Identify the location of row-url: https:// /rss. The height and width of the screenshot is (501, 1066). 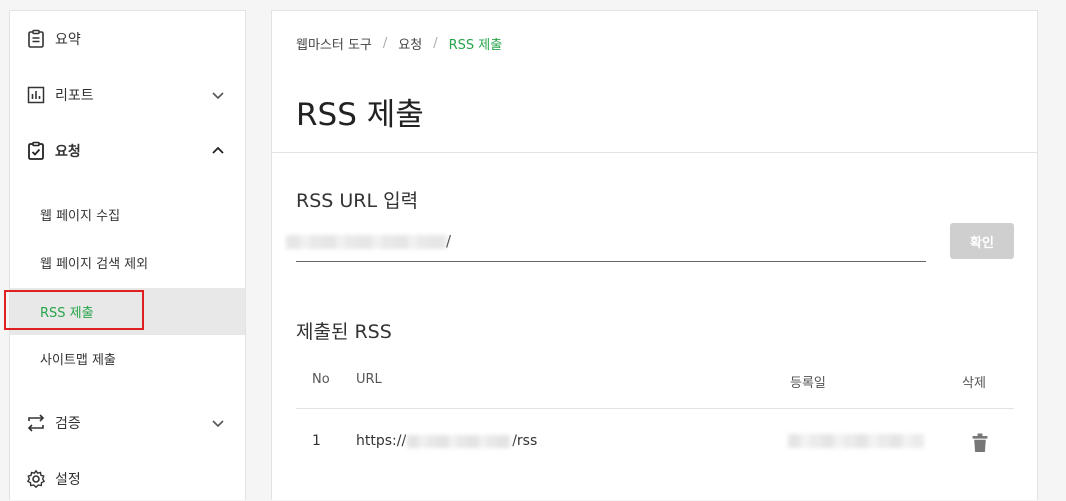
(446, 441).